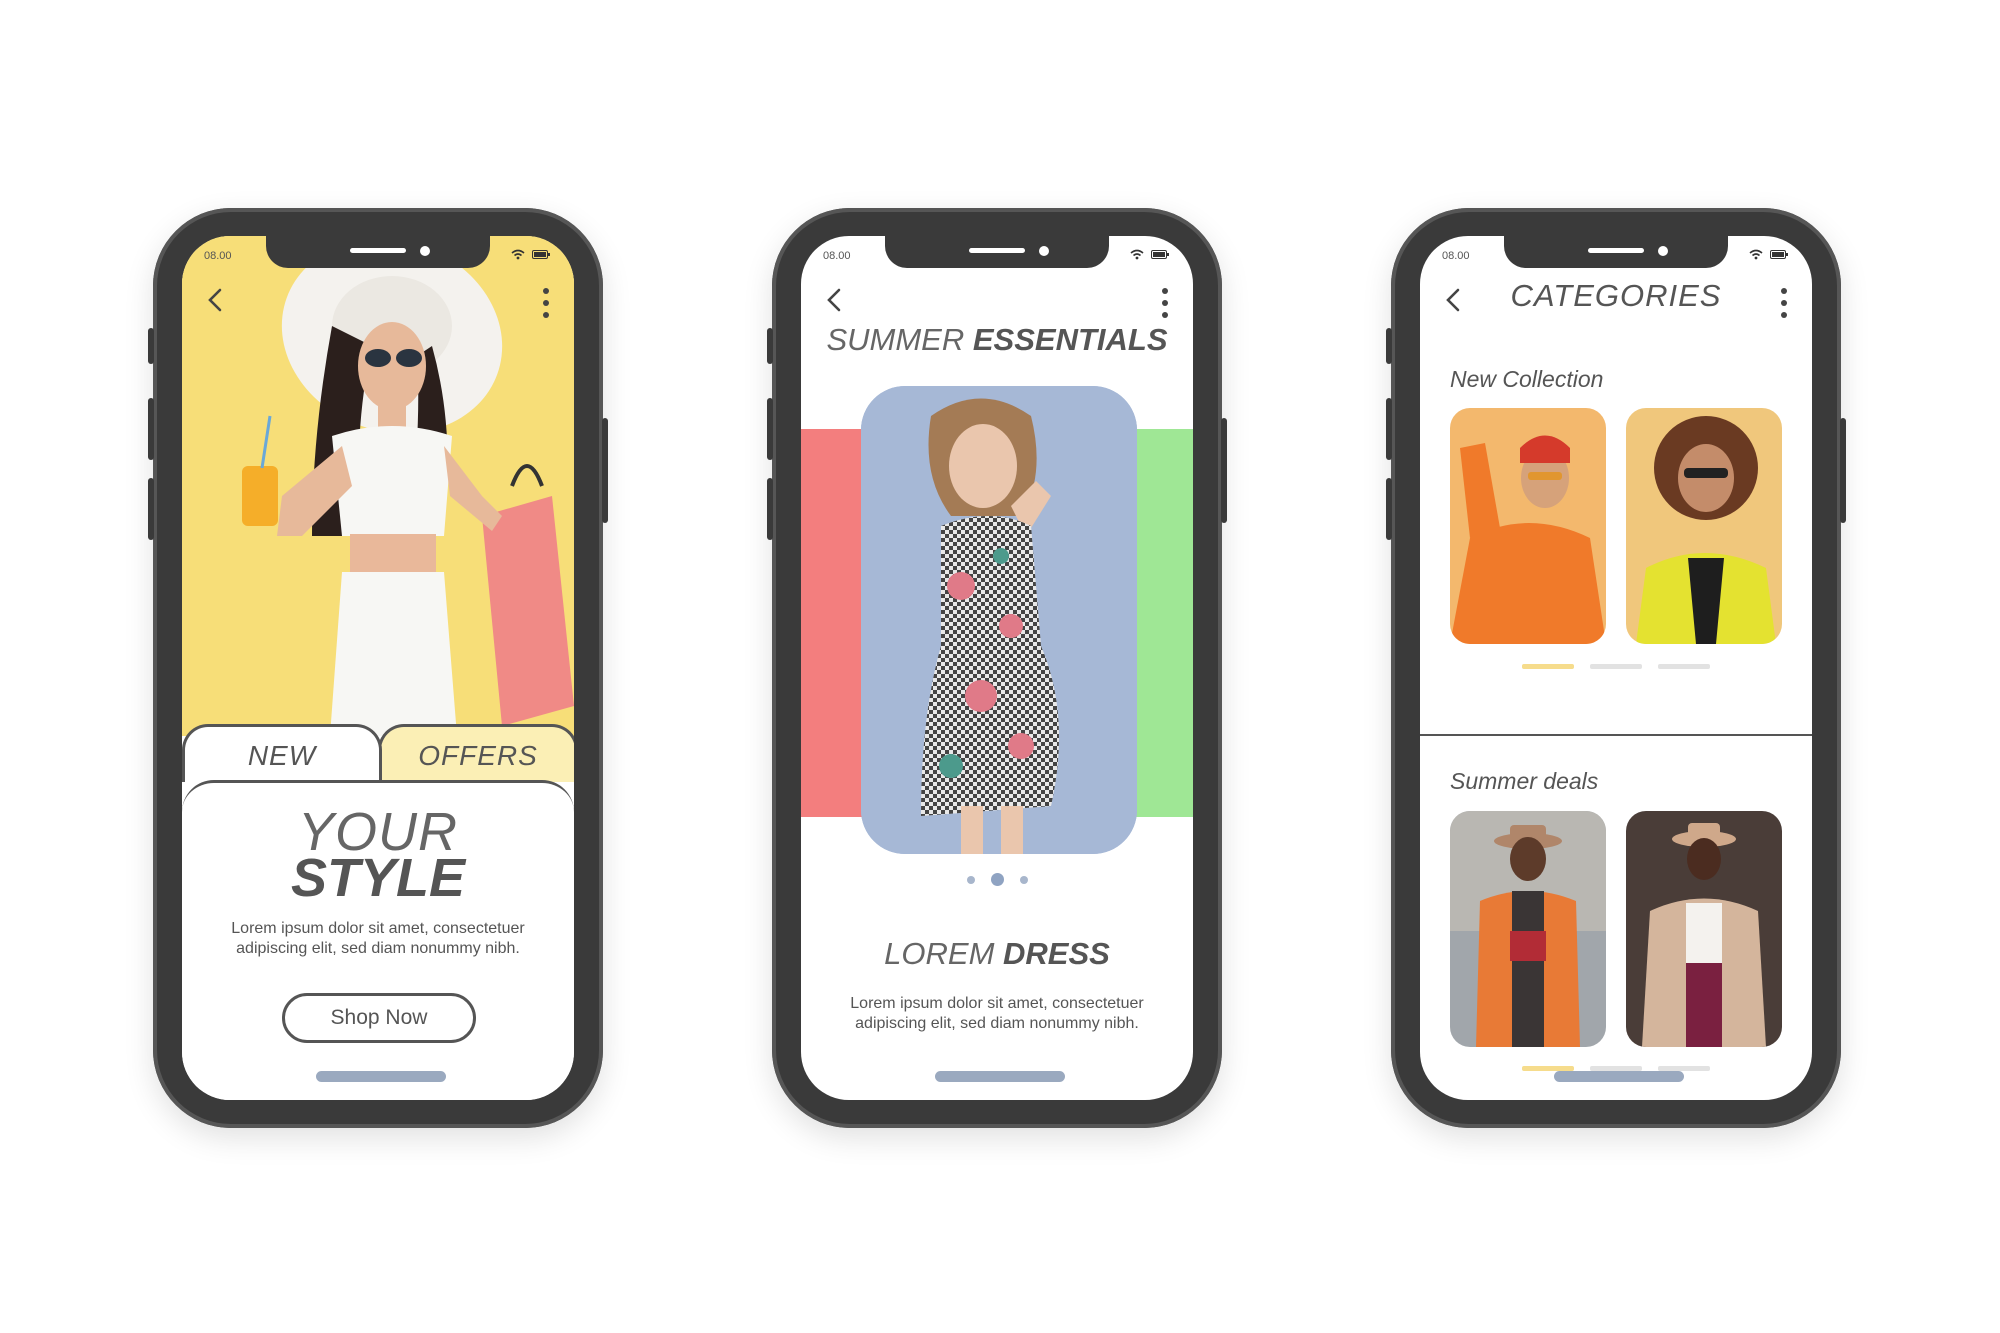  I want to click on carousel-indicator, so click(997, 879).